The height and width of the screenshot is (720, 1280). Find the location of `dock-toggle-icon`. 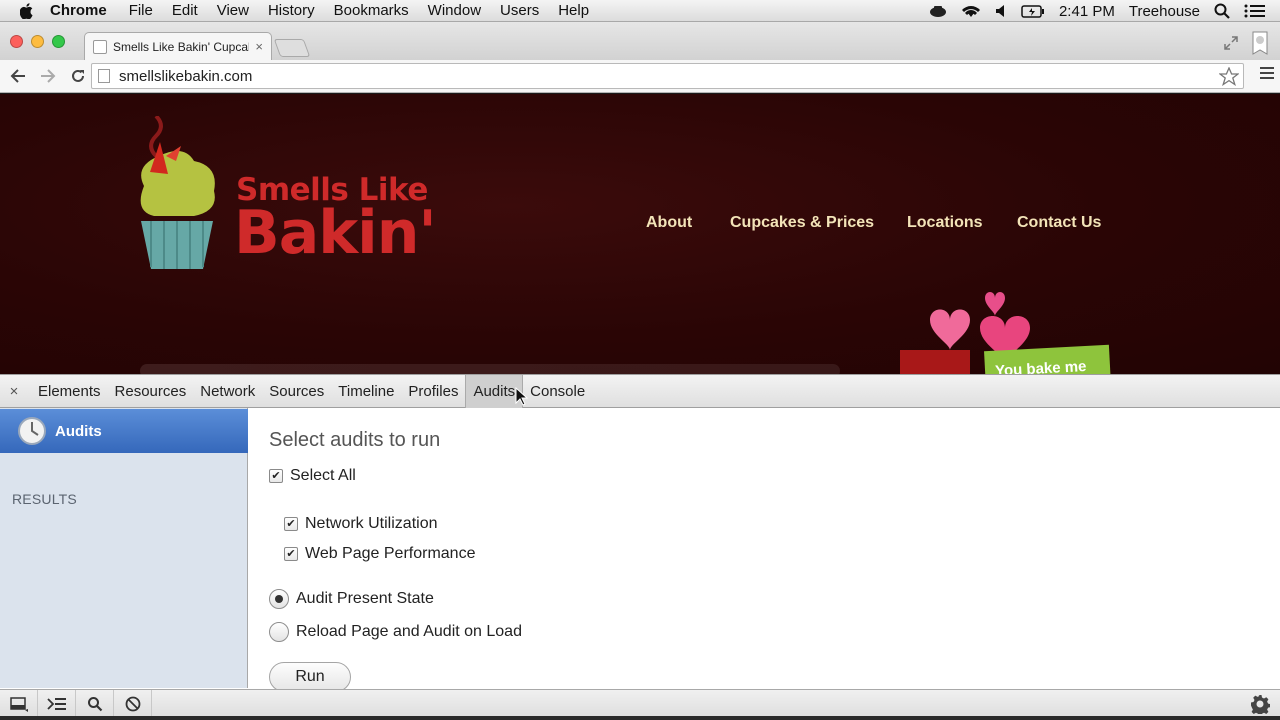

dock-toggle-icon is located at coordinates (19, 703).